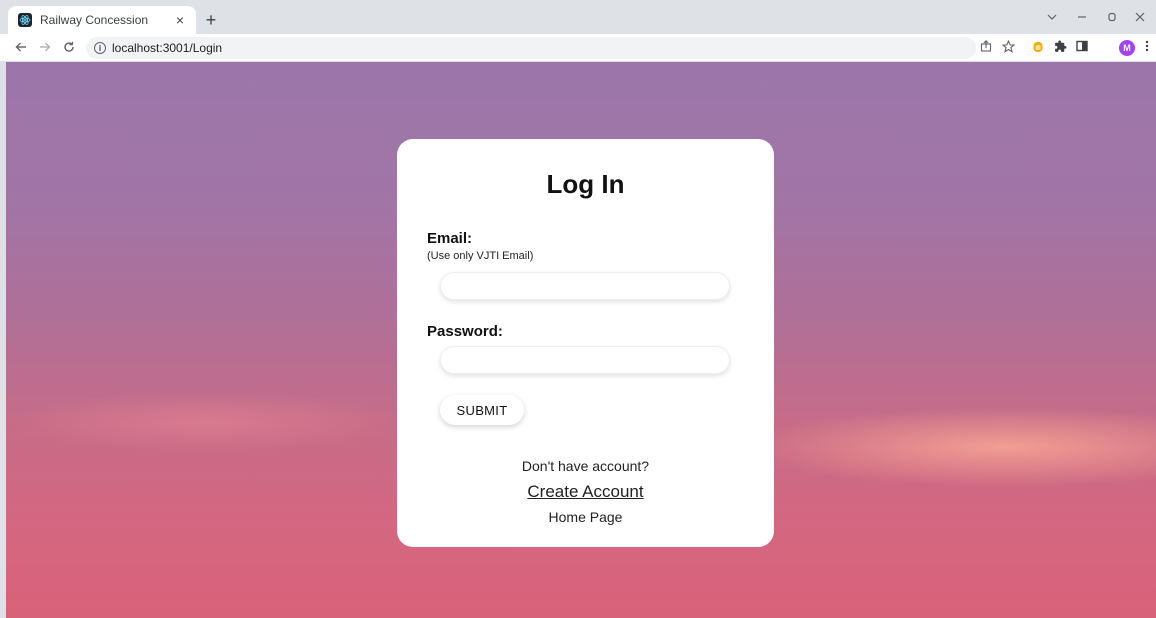  I want to click on browser-toolbar: i localhost:3001/Login M, so click(578, 48).